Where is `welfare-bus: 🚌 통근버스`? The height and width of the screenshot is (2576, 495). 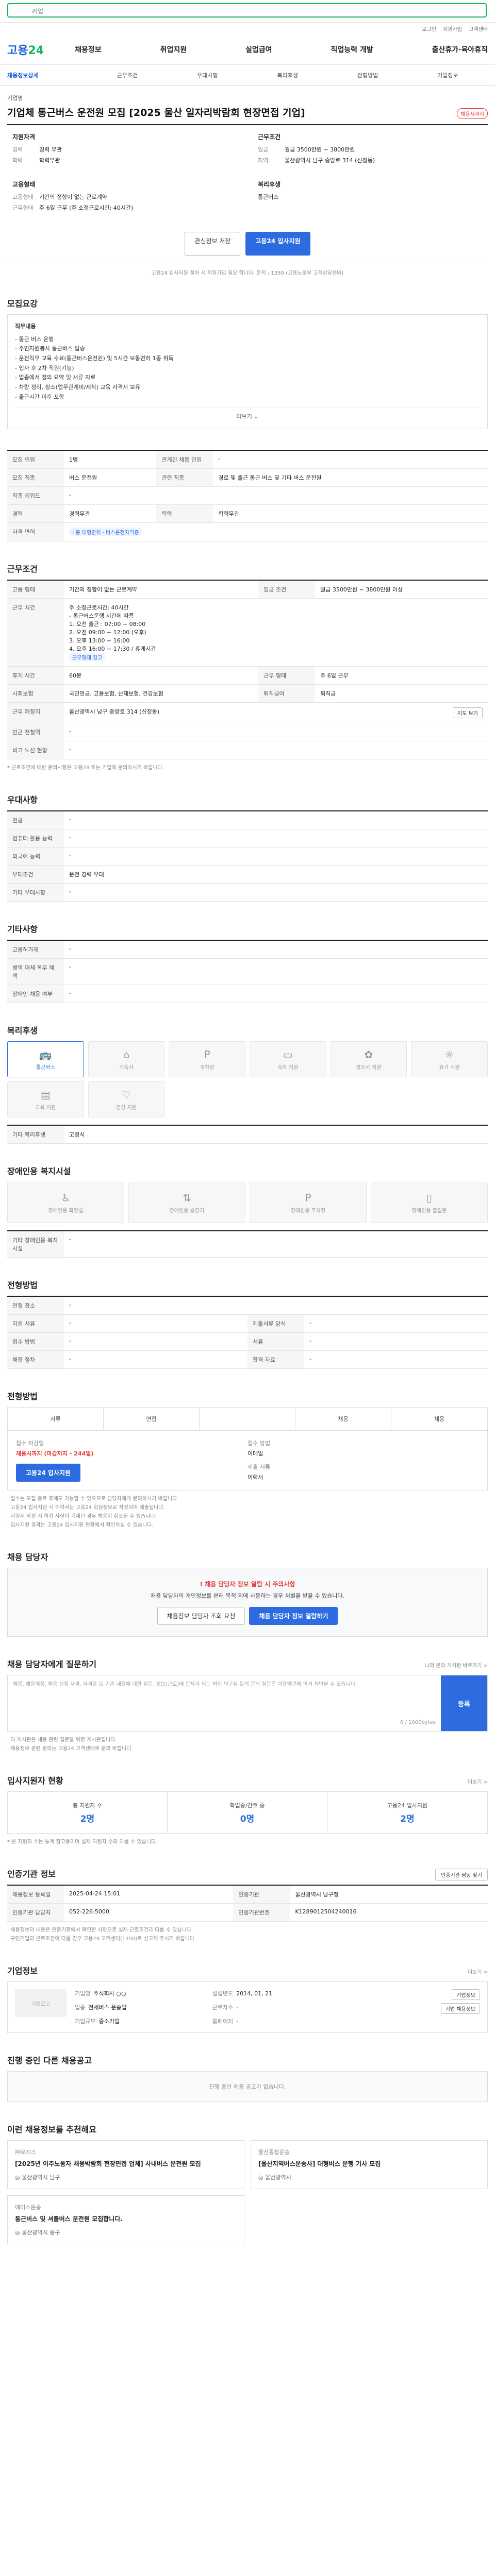
welfare-bus: 🚌 통근버스 is located at coordinates (45, 1059).